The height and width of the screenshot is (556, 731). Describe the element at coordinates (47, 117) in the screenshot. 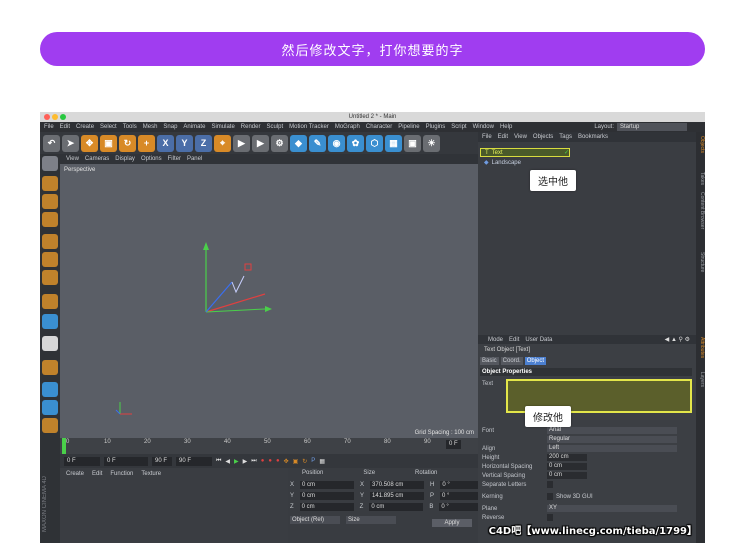

I see `close-dot-icon` at that location.